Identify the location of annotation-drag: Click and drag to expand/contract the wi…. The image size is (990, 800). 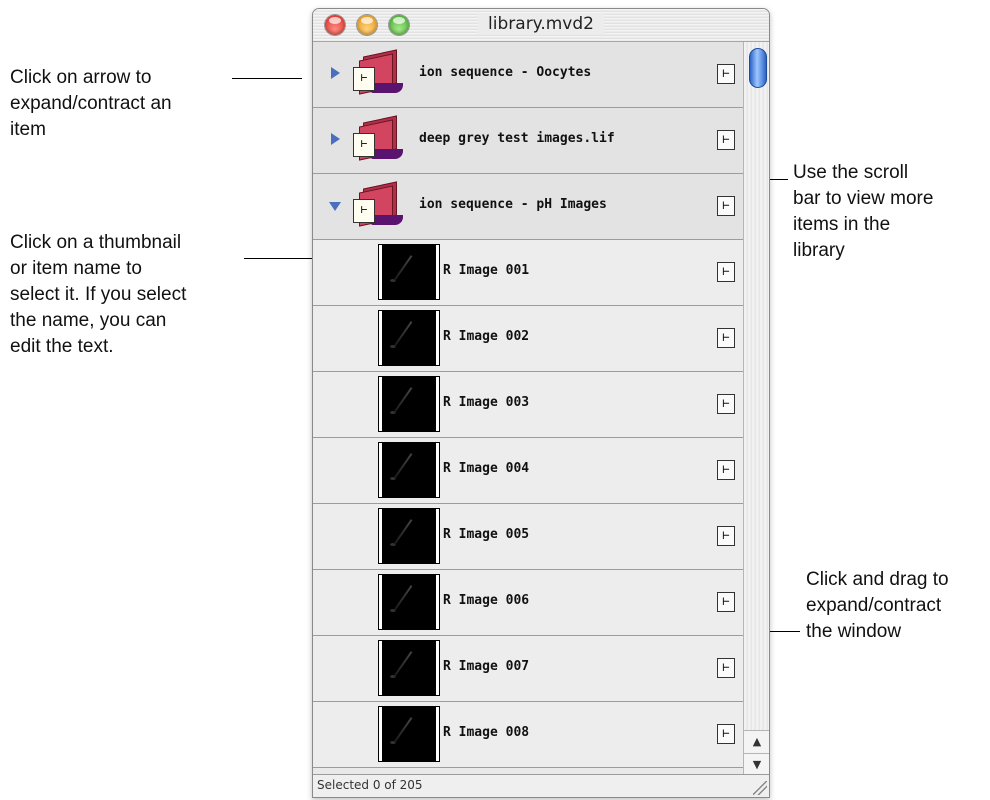
(877, 605).